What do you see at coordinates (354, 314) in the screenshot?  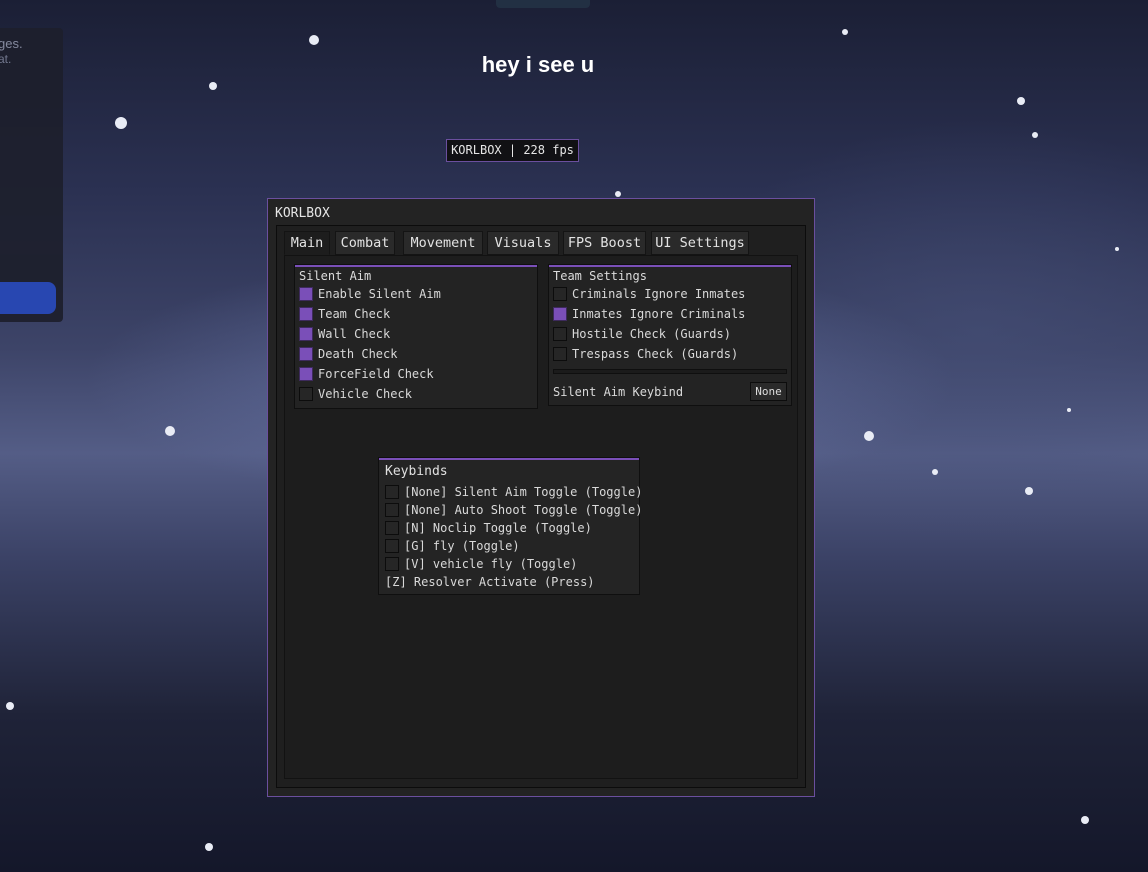 I see `toggle-label: Team Check` at bounding box center [354, 314].